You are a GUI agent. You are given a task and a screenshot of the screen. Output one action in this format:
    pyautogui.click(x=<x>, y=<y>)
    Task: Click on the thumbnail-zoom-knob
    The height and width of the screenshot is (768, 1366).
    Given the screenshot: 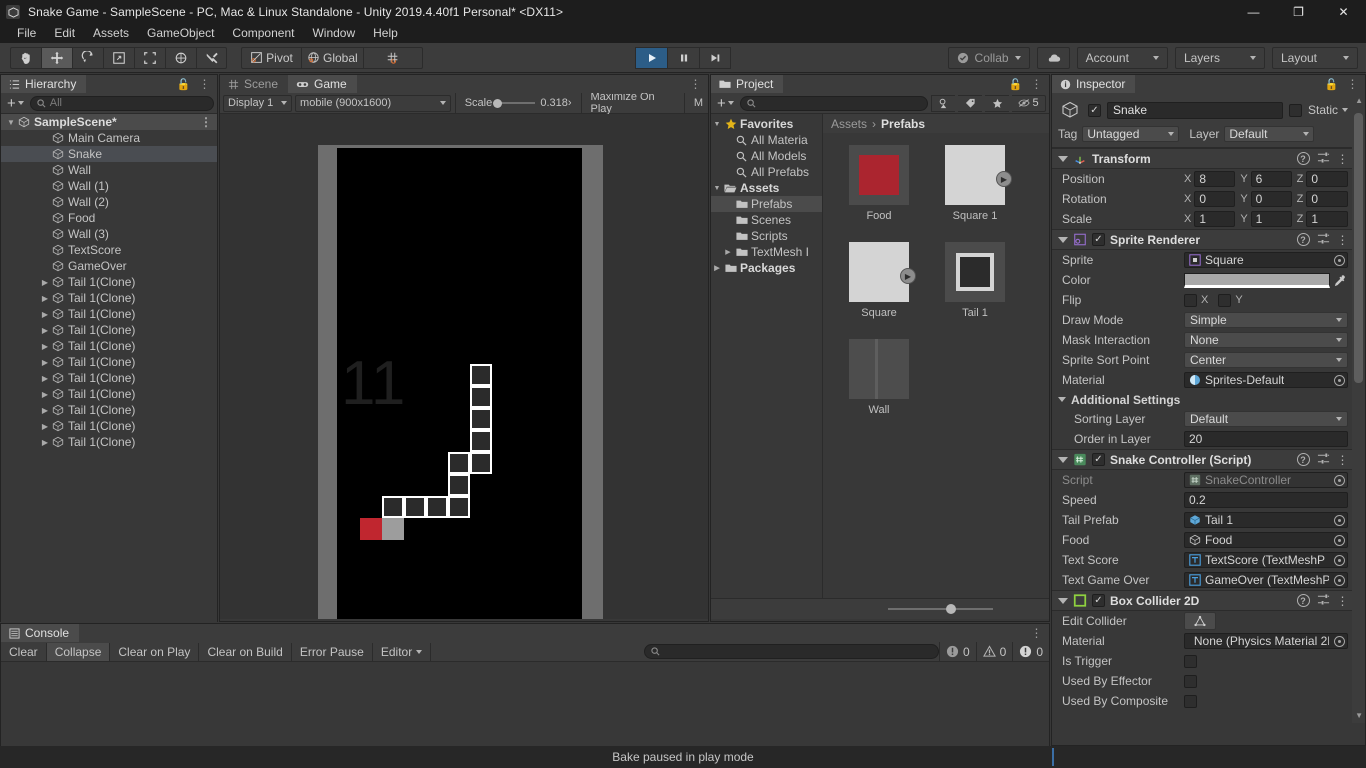 What is the action you would take?
    pyautogui.click(x=950, y=609)
    